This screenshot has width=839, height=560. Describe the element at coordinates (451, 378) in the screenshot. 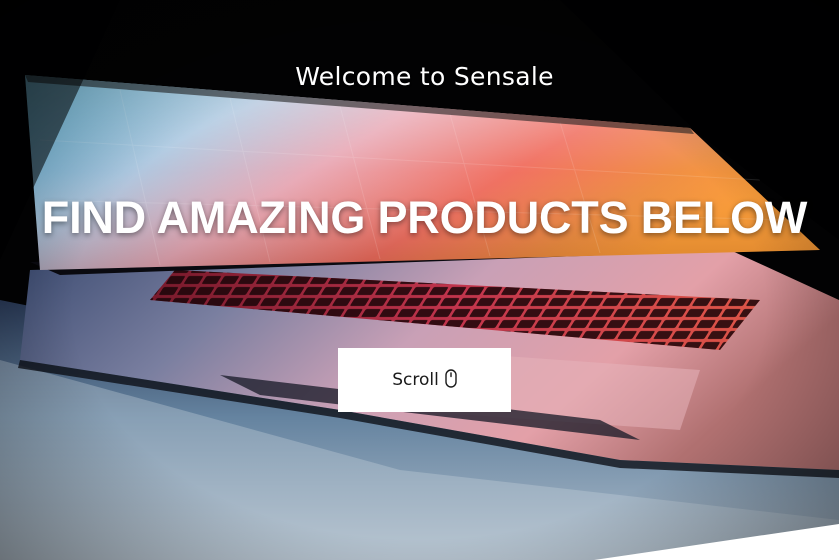

I see `mouse-icon` at that location.